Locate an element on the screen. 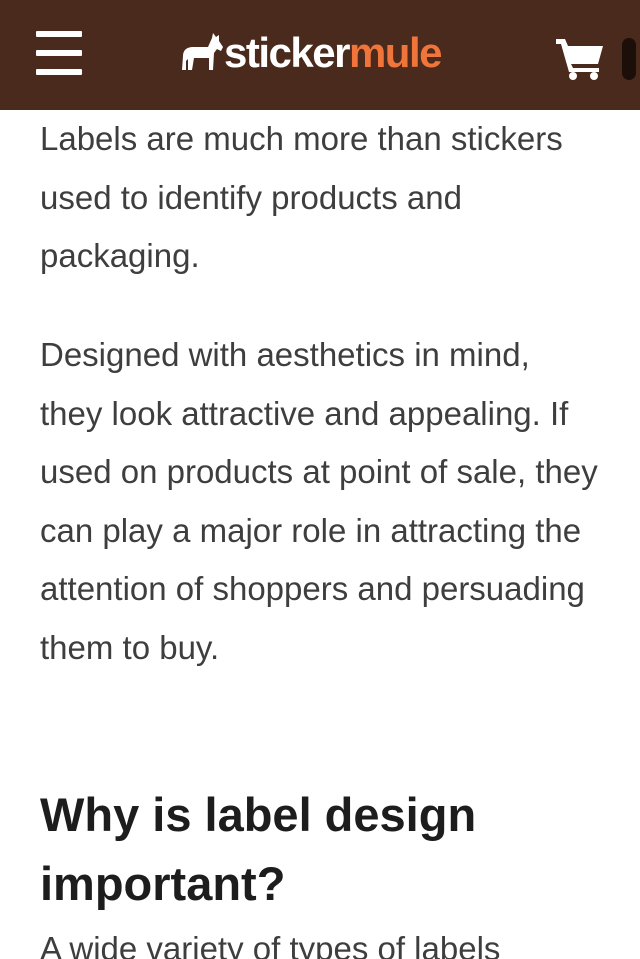 The image size is (640, 959). mule-icon is located at coordinates (202, 51).